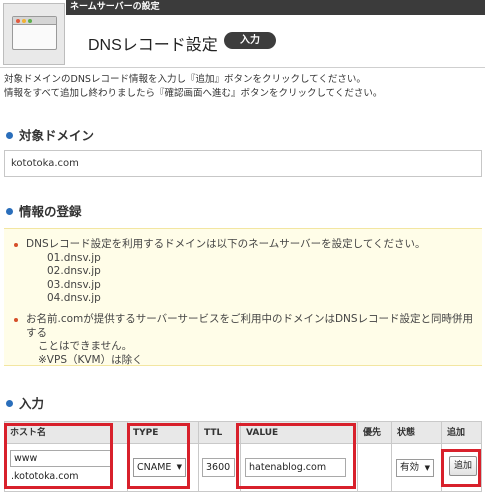 Image resolution: width=485 pixels, height=500 pixels. I want to click on page-header: ネームサーバーの設定 DNSレコード設定 入力, so click(242, 34).